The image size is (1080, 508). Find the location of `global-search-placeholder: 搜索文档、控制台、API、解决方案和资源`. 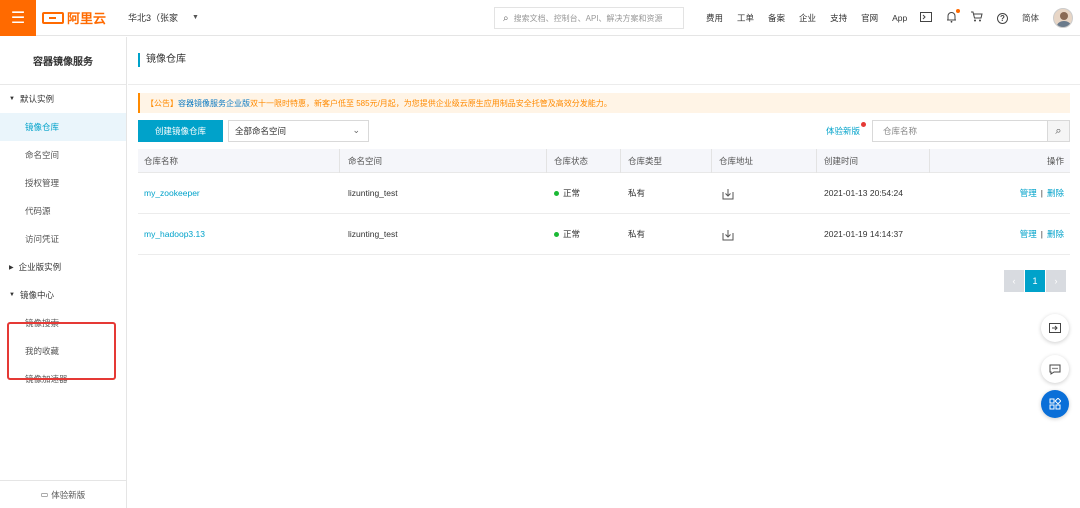

global-search-placeholder: 搜索文档、控制台、API、解决方案和资源 is located at coordinates (588, 18).